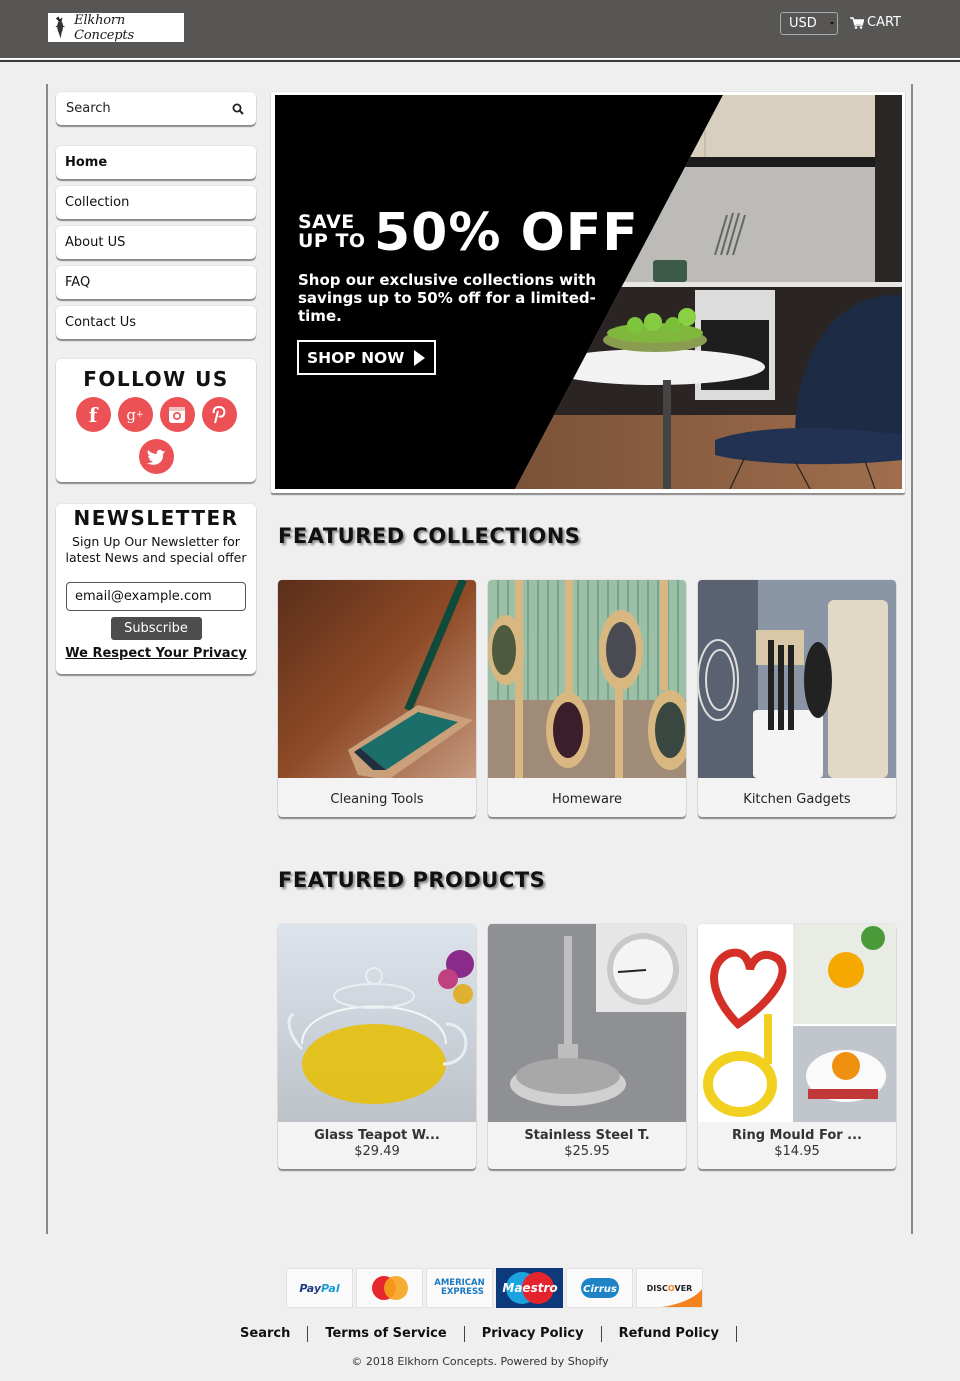  Describe the element at coordinates (797, 1023) in the screenshot. I see `ring-mould-image` at that location.